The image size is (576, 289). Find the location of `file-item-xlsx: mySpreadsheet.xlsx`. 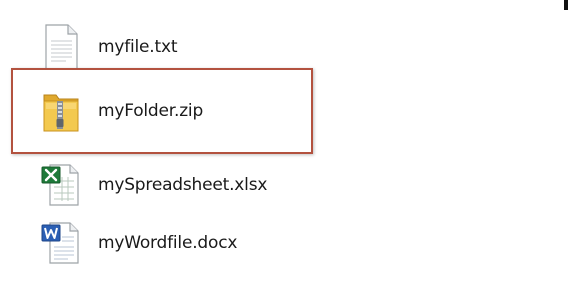

file-item-xlsx: mySpreadsheet.xlsx is located at coordinates (153, 185).